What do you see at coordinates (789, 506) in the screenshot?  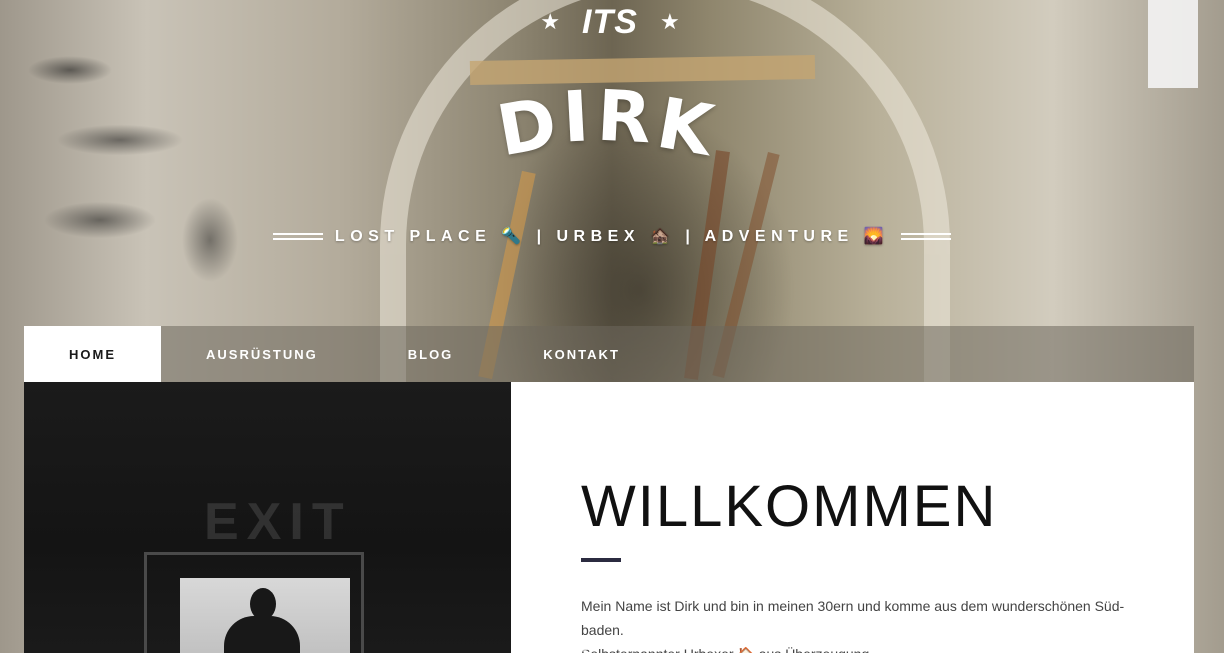 I see `page-title: WILLKOMMEN` at bounding box center [789, 506].